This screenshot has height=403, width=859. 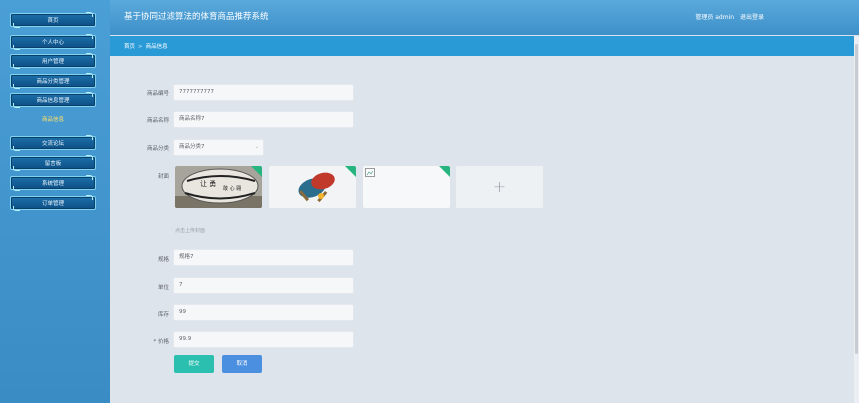 I want to click on sidebar-item-product-manage: 商品信息管理, so click(x=53, y=100).